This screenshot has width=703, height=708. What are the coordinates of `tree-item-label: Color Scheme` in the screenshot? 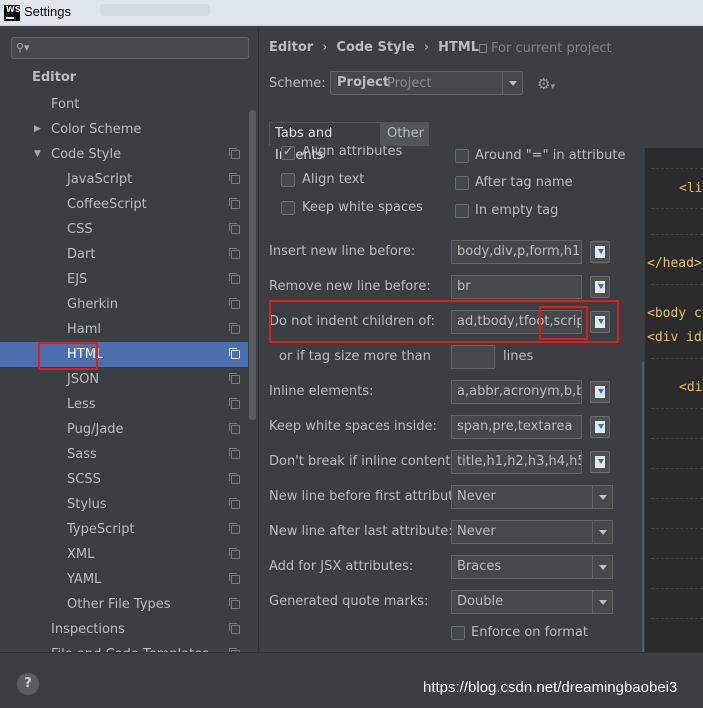 It's located at (96, 129).